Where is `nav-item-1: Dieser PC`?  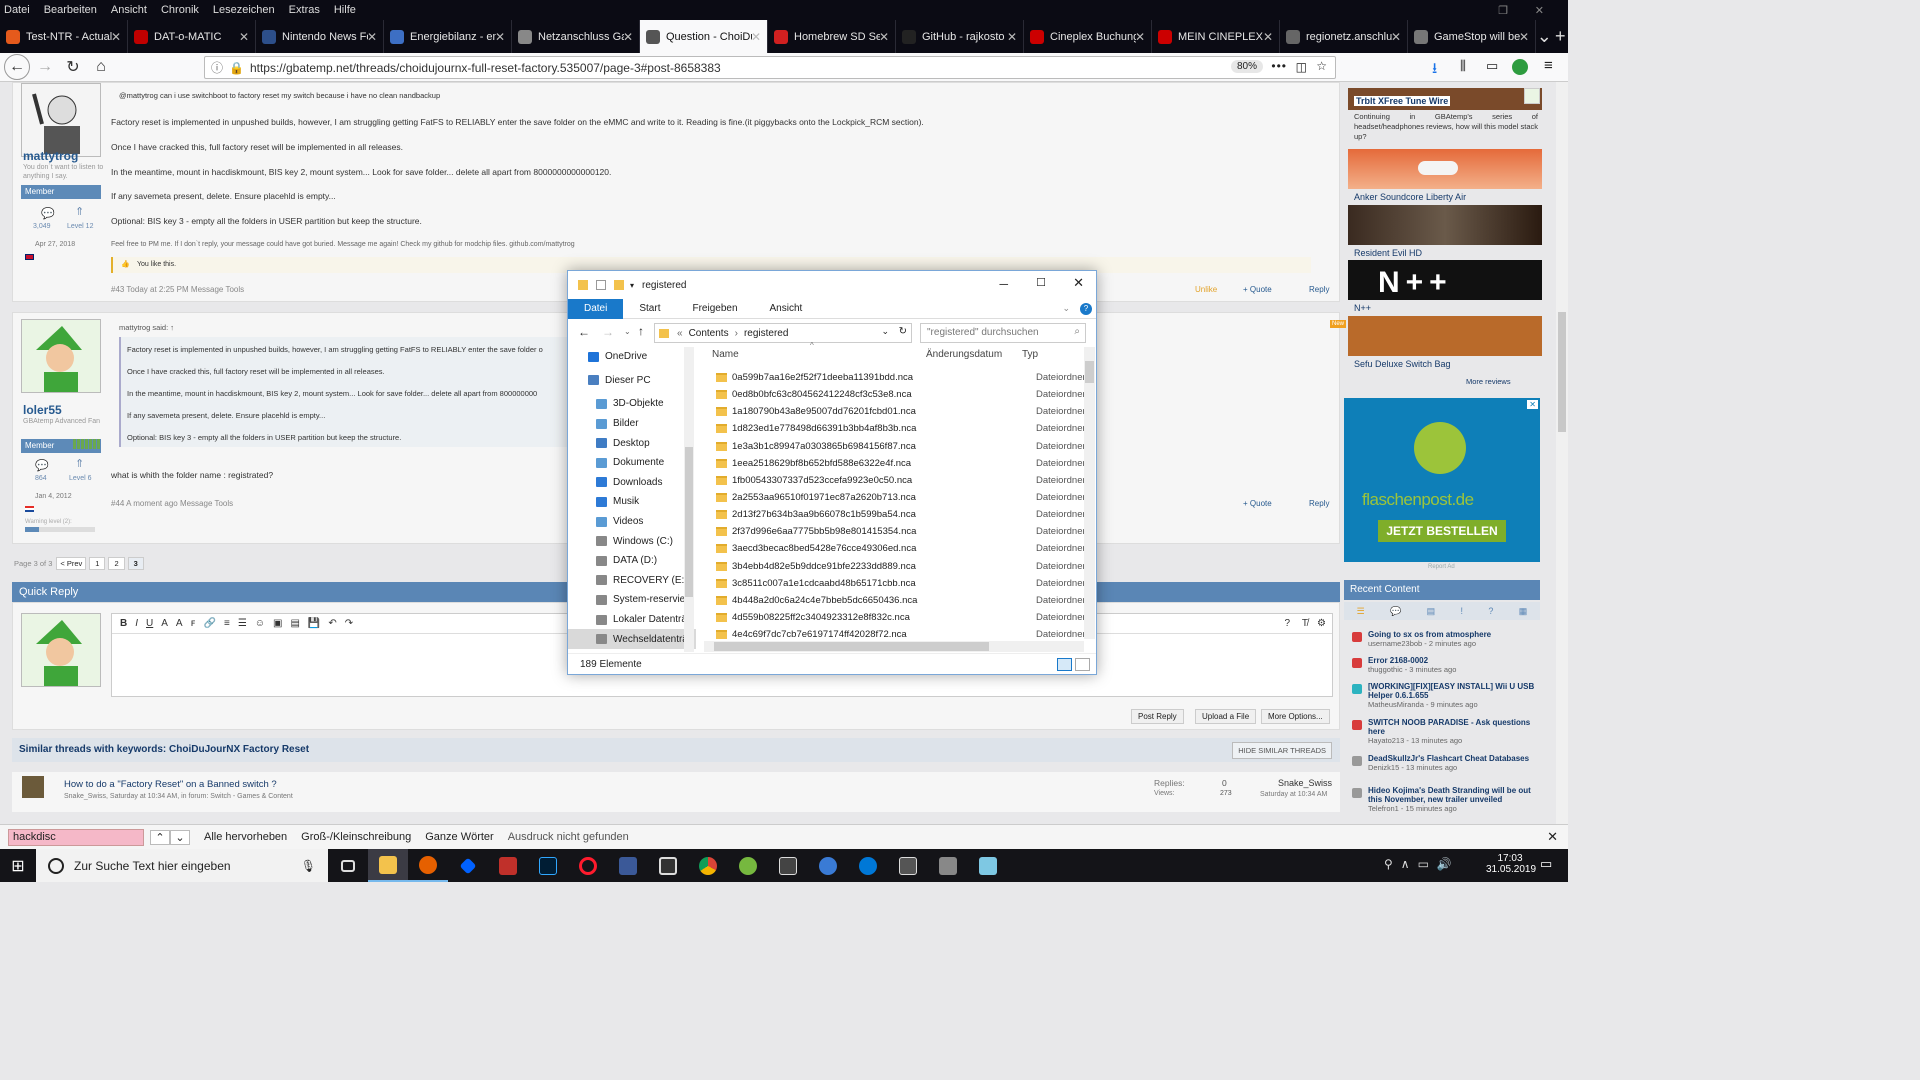
nav-item-1: Dieser PC is located at coordinates (632, 381).